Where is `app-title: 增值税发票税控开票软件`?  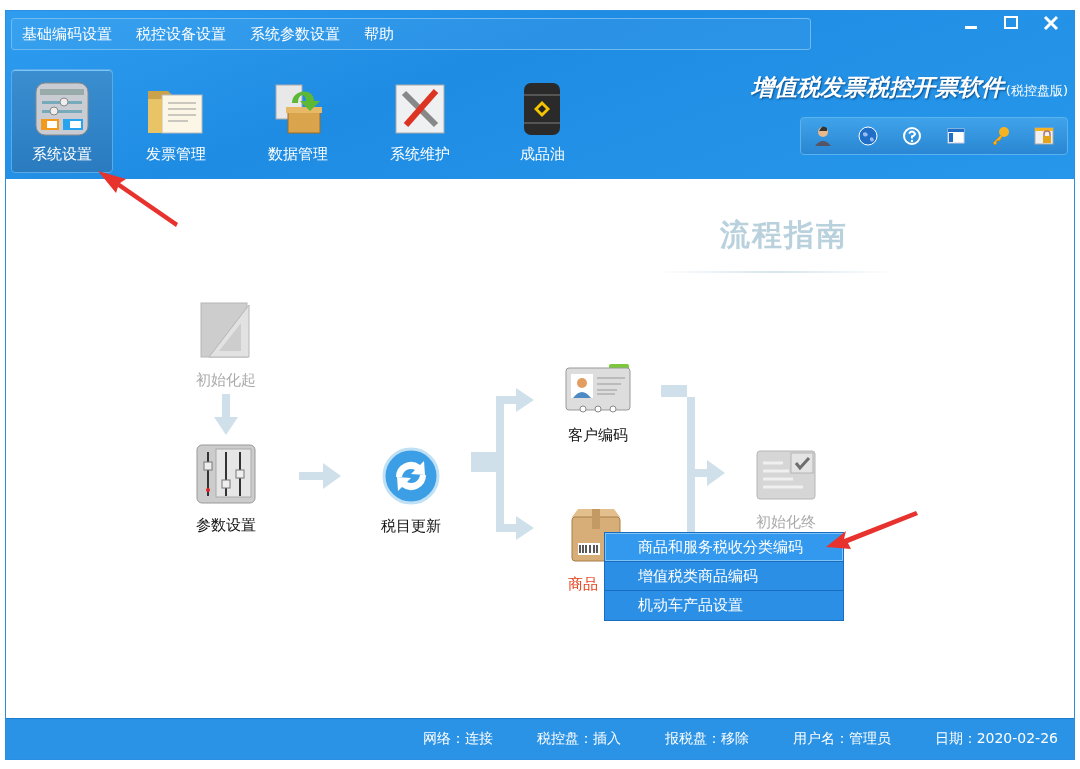 app-title: 增值税发票税控开票软件 is located at coordinates (877, 87).